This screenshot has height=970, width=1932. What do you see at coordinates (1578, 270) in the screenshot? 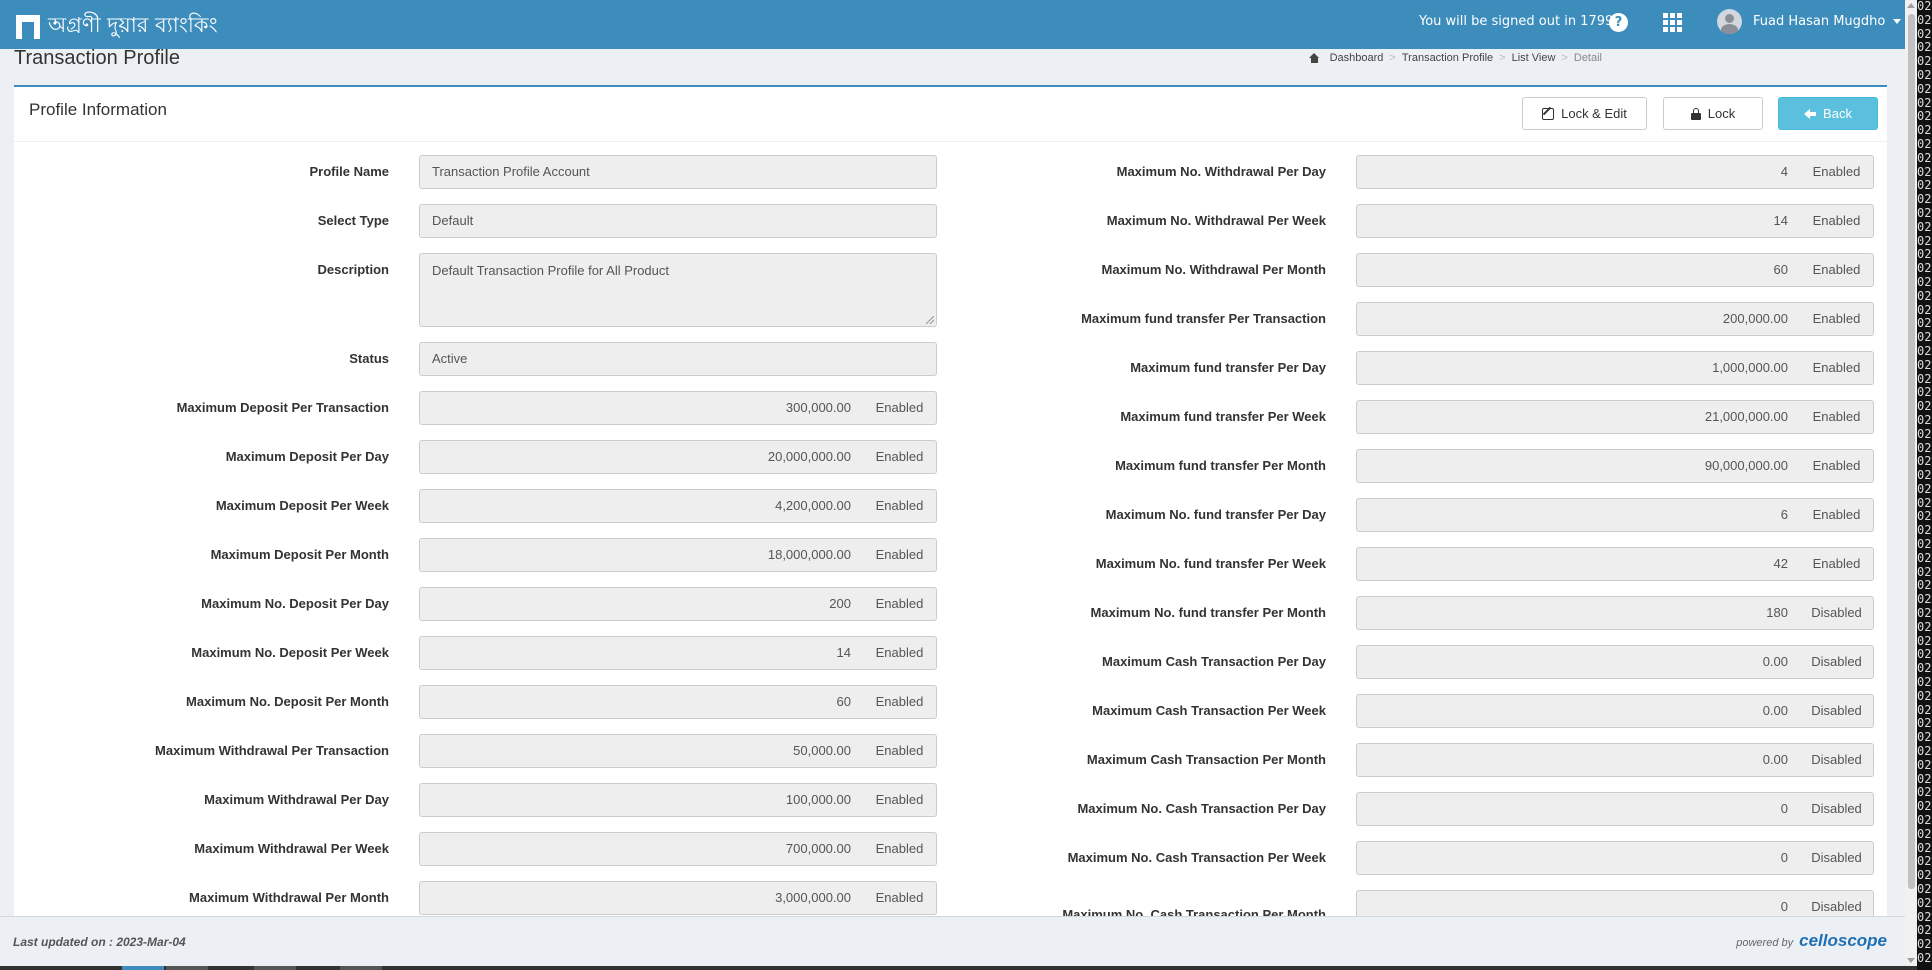
I see `limit-value-field: 60` at bounding box center [1578, 270].